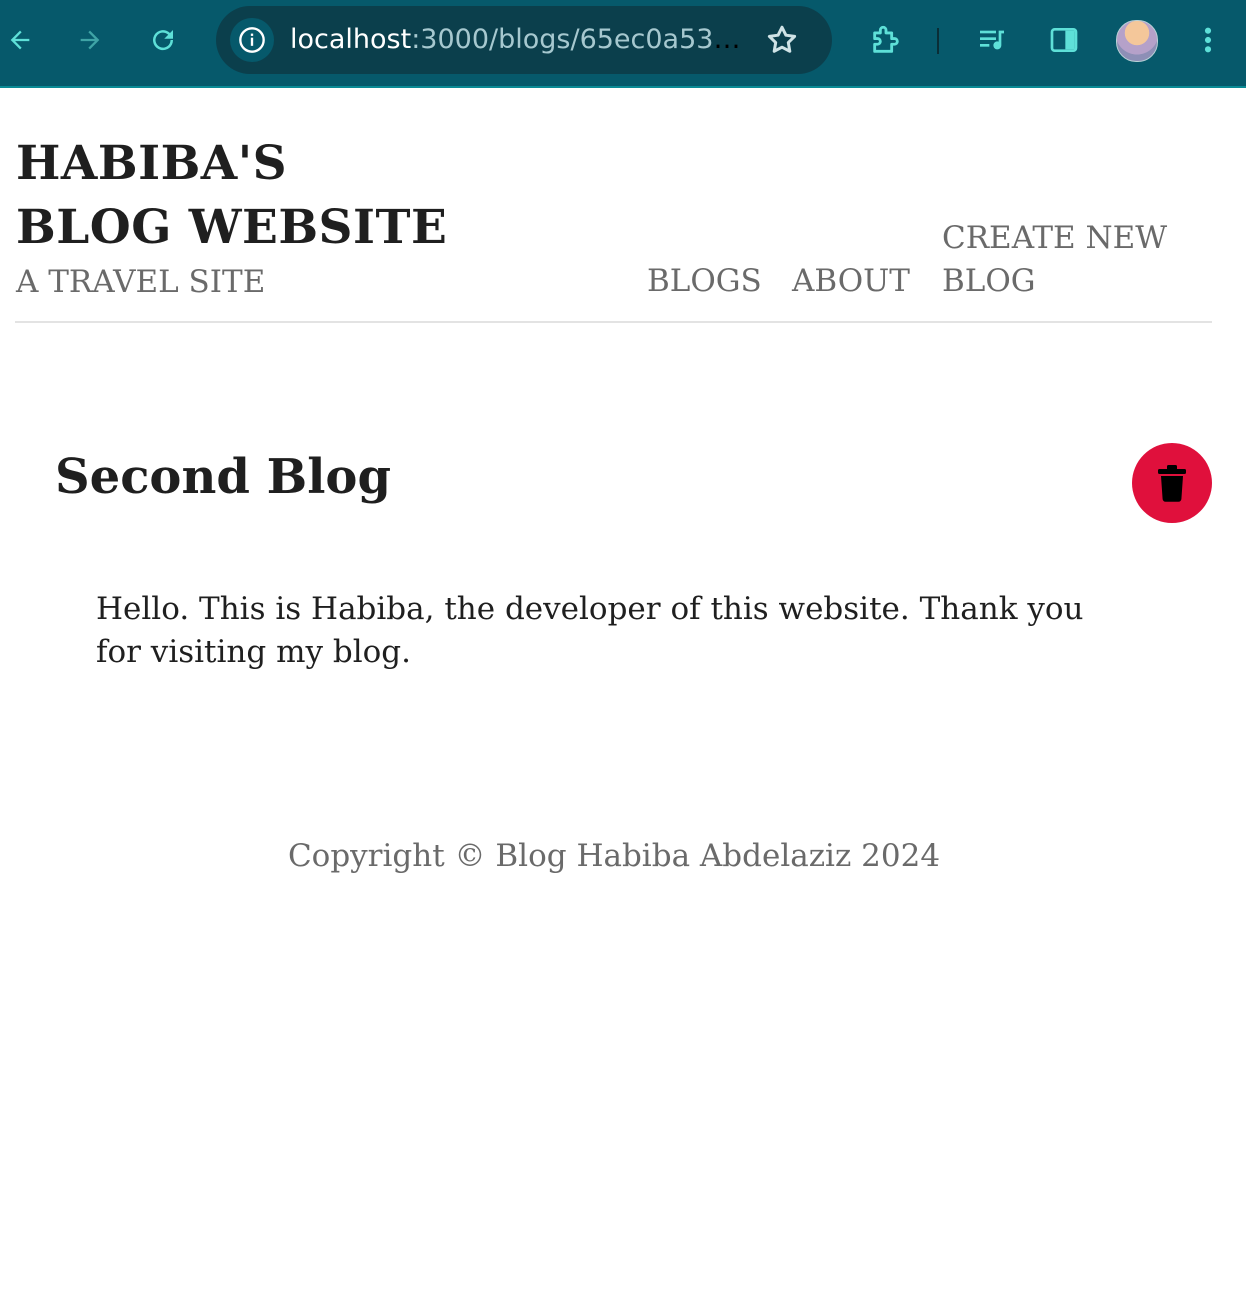  I want to click on media-control-icon, so click(992, 40).